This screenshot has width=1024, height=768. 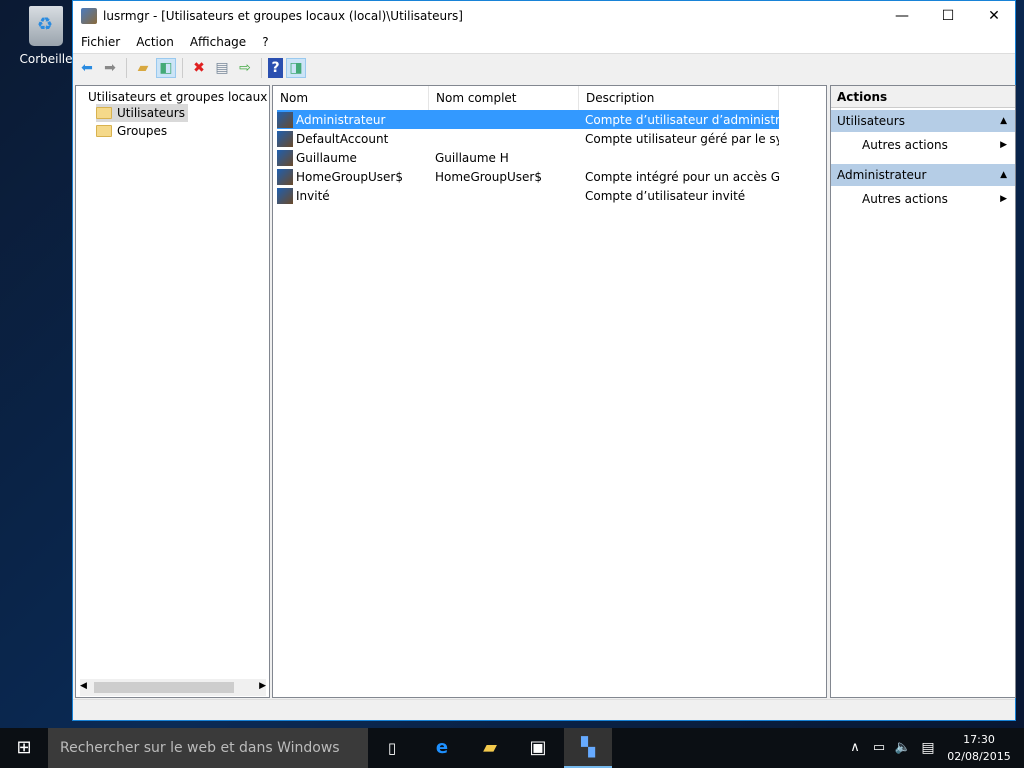 I want to click on section-label: Utilisateurs, so click(x=871, y=121).